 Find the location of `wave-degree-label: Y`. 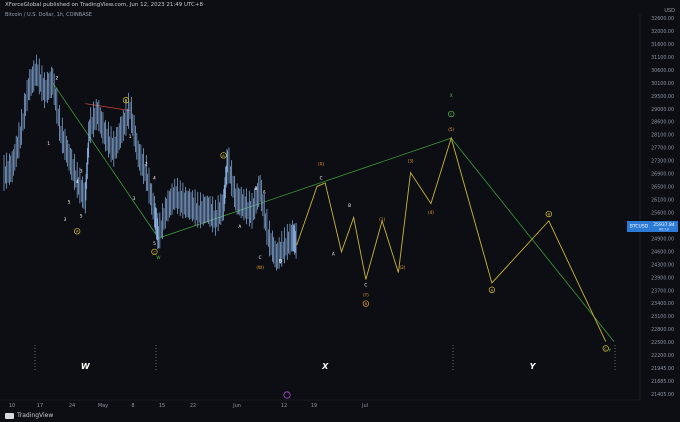

wave-degree-label: Y is located at coordinates (533, 366).